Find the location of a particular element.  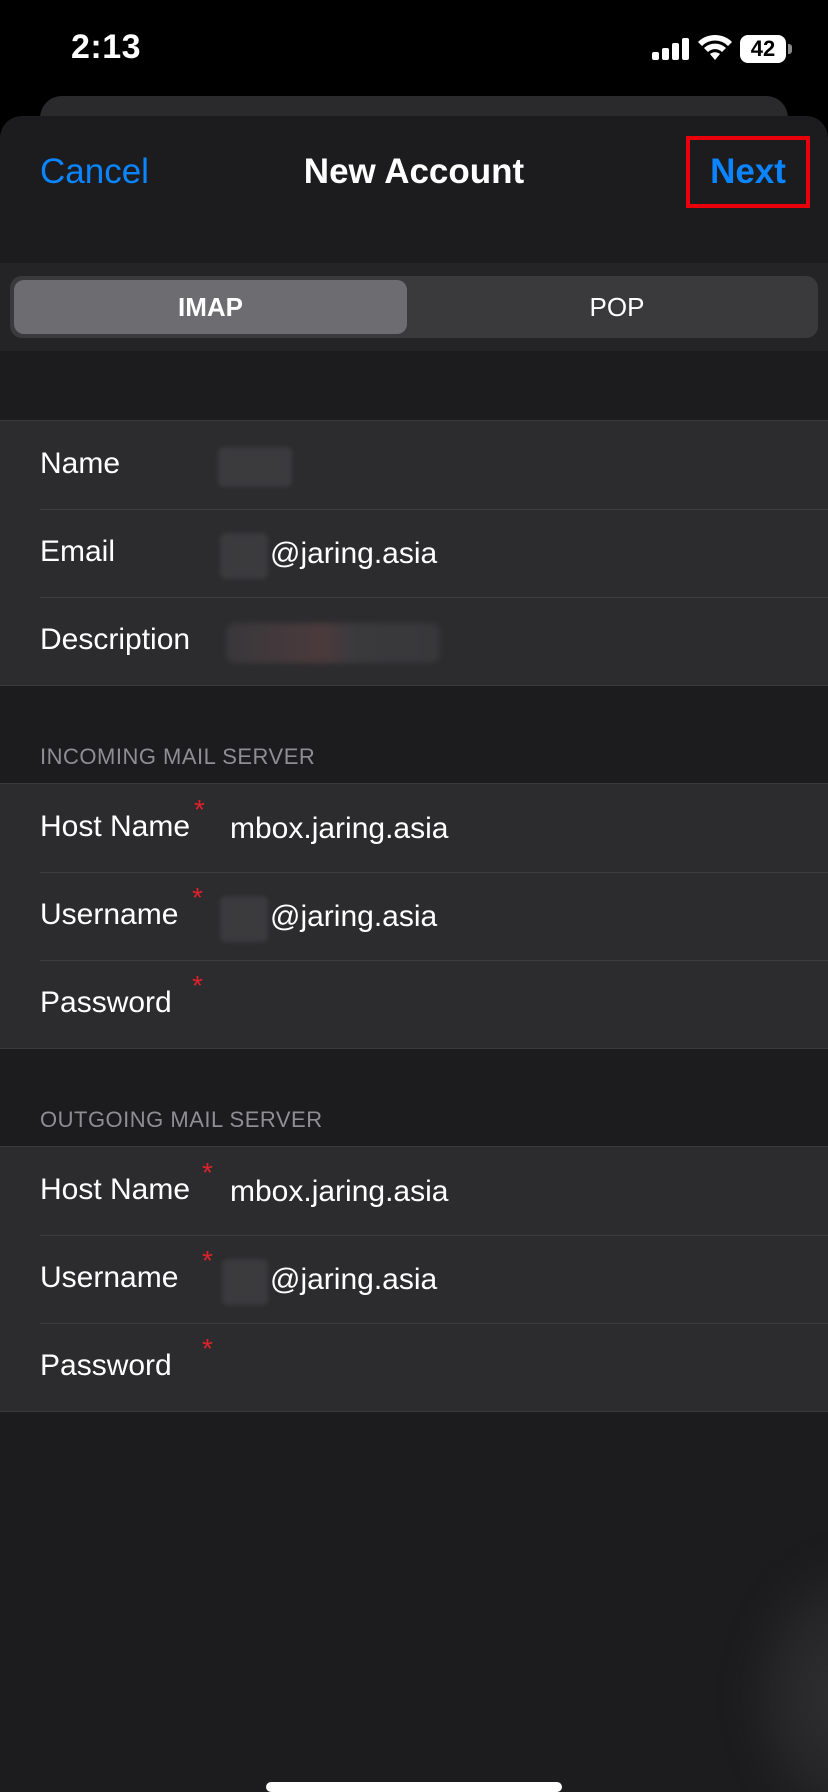

protocol-segmented-control: IMAP POP is located at coordinates (414, 307).